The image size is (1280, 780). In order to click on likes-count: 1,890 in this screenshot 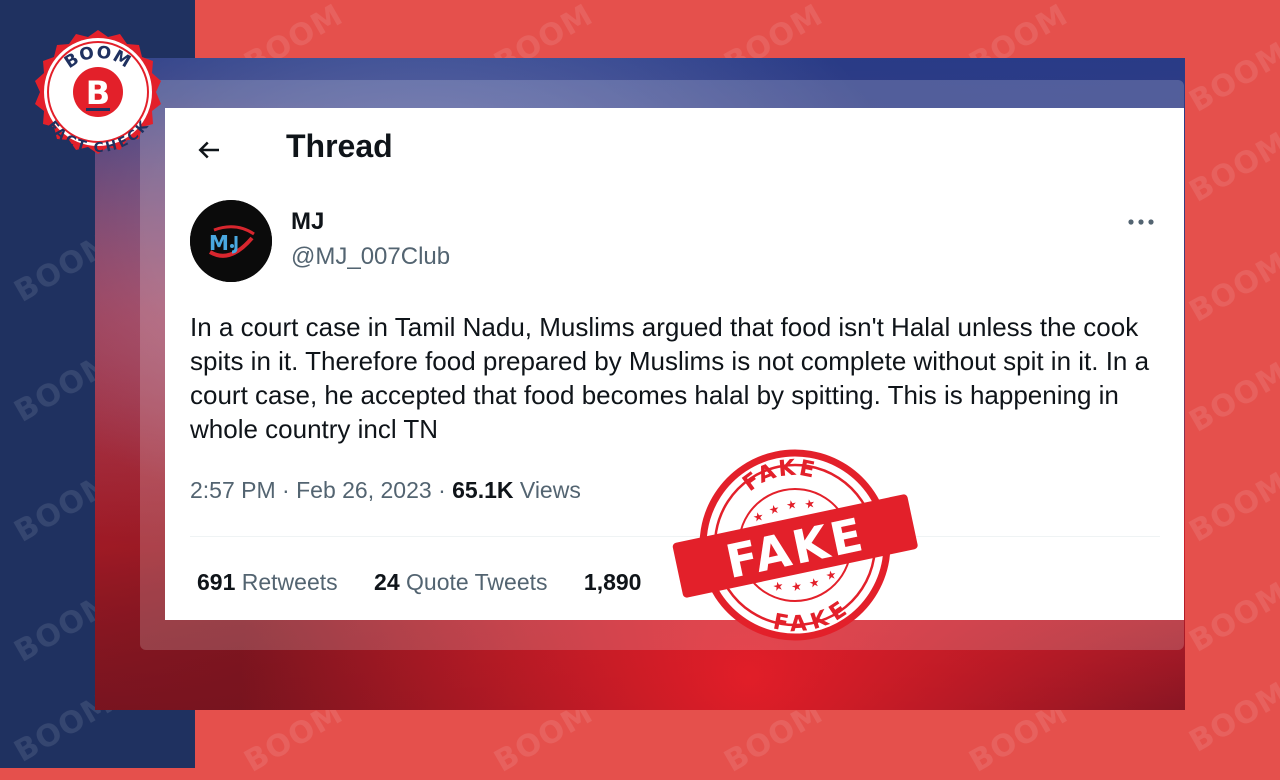, I will do `click(612, 582)`.